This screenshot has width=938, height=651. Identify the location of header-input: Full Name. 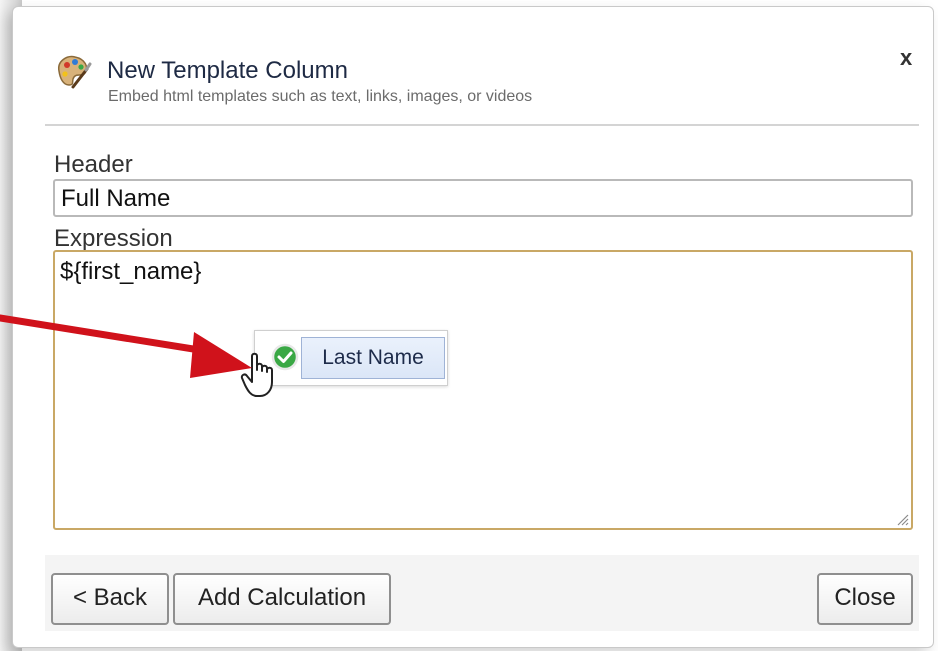
(483, 198).